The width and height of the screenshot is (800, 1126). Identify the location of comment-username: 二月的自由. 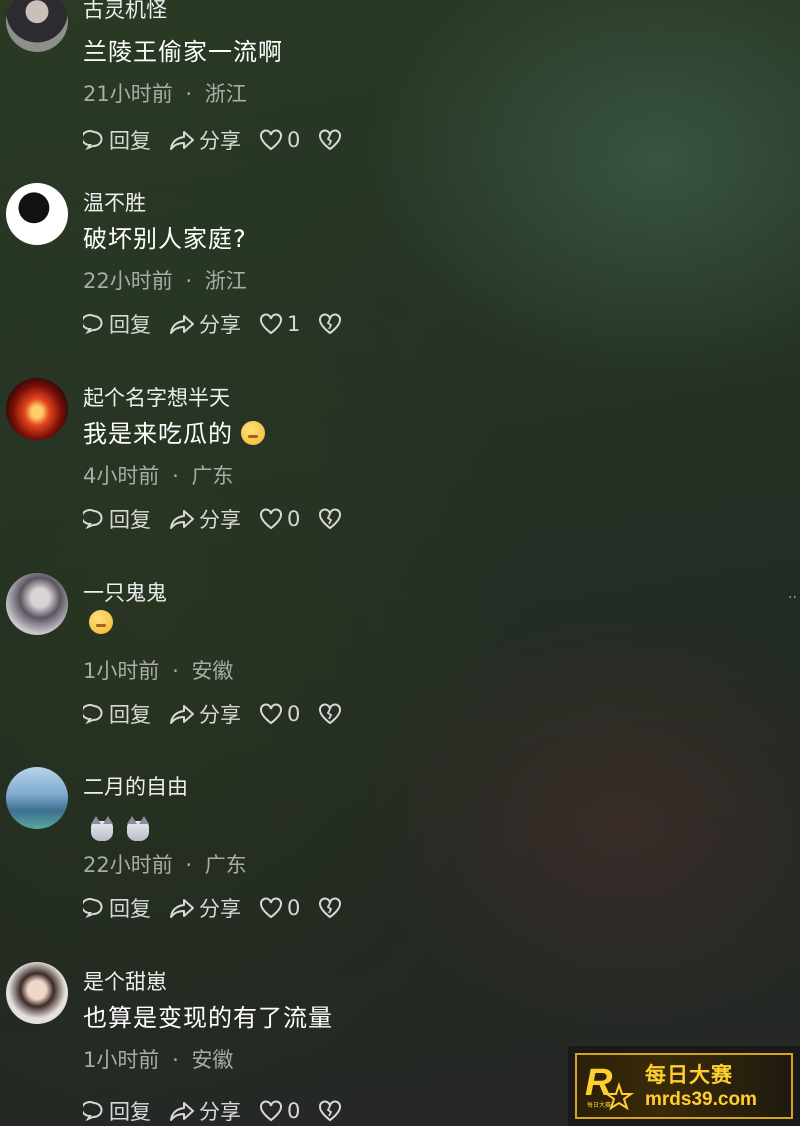
(135, 786).